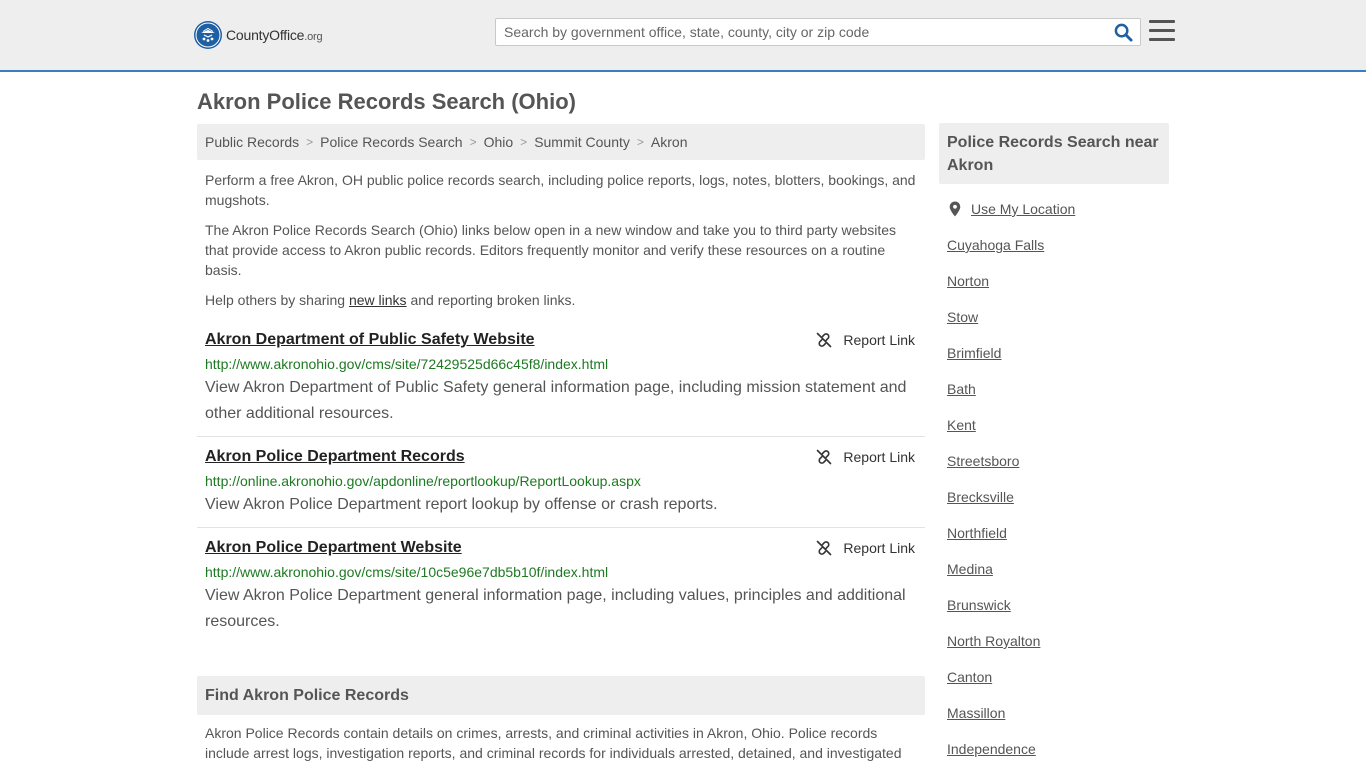 The image size is (1366, 768). What do you see at coordinates (386, 101) in the screenshot?
I see `page-title: Akron Police Records Search (Ohio)` at bounding box center [386, 101].